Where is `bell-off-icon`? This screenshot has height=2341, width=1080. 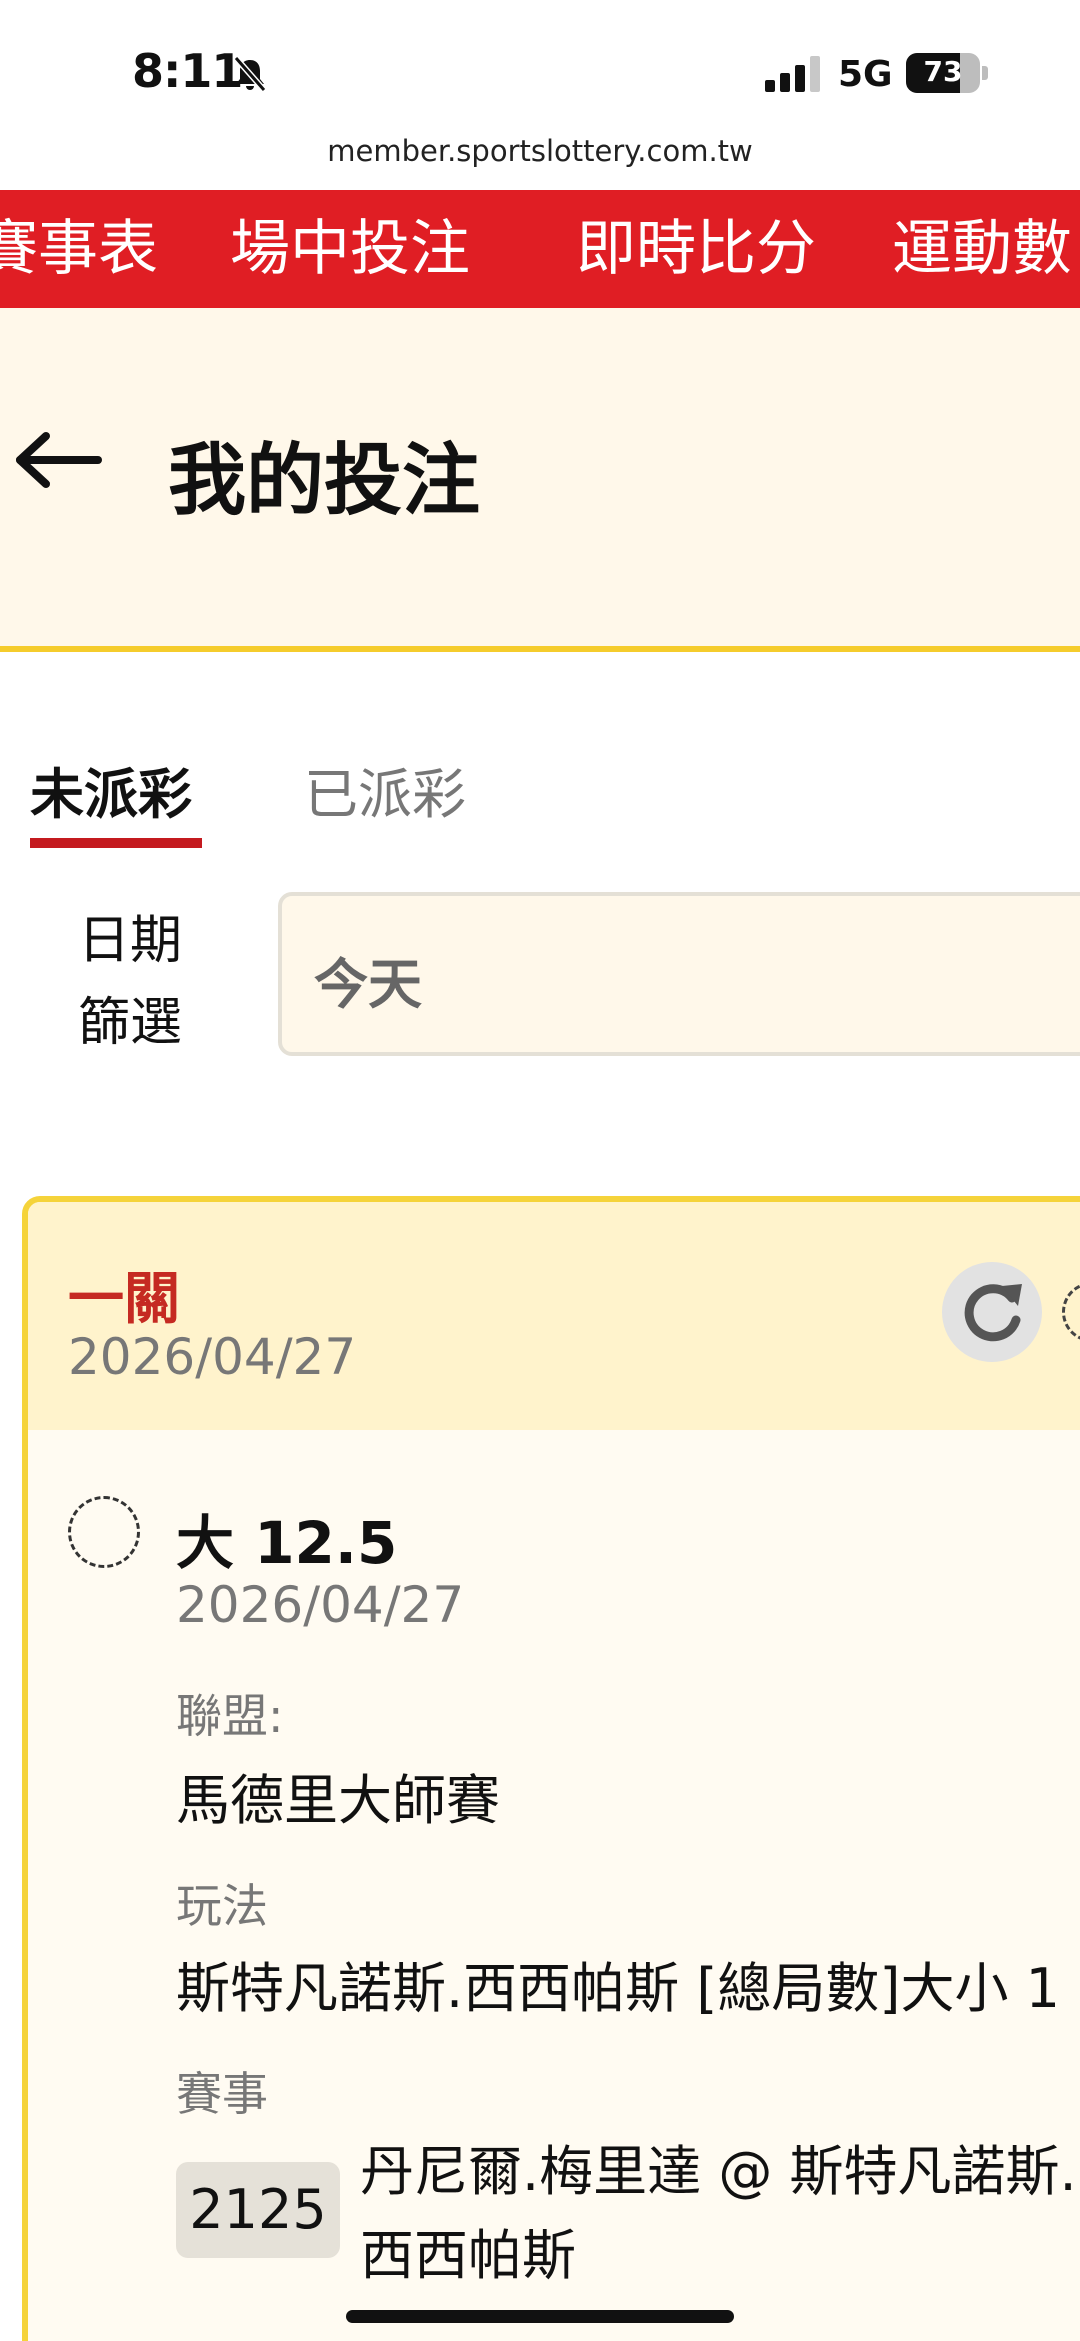
bell-off-icon is located at coordinates (250, 74).